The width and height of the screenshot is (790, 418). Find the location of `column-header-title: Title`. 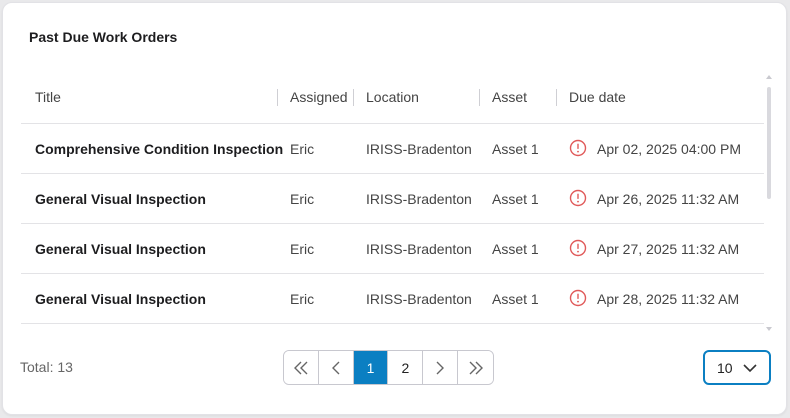

column-header-title: Title is located at coordinates (48, 97).